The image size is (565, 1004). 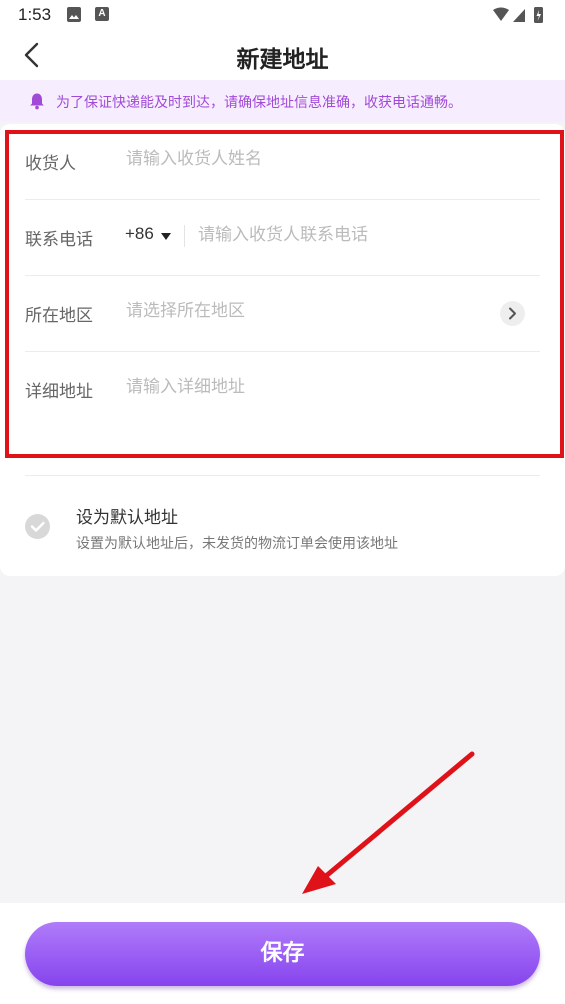 I want to click on notice-banner: 为了保证快递能及时到达，请确保地址信息准确，收获电话通畅。, so click(x=282, y=101).